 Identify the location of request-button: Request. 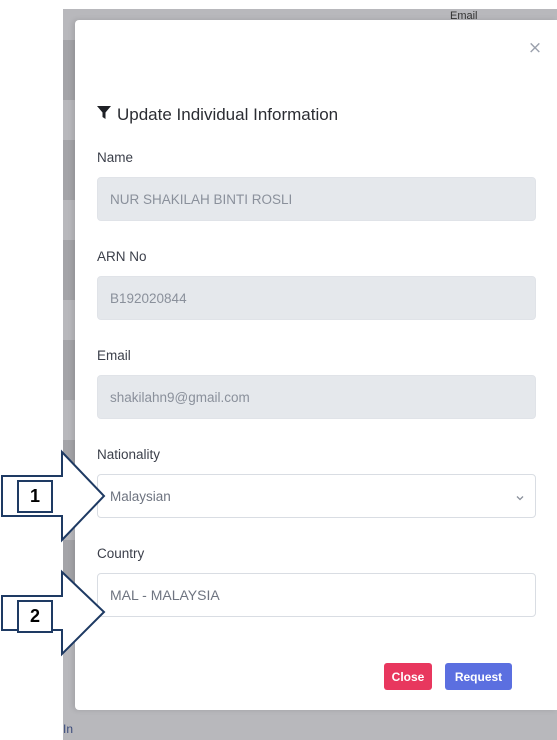
(478, 676).